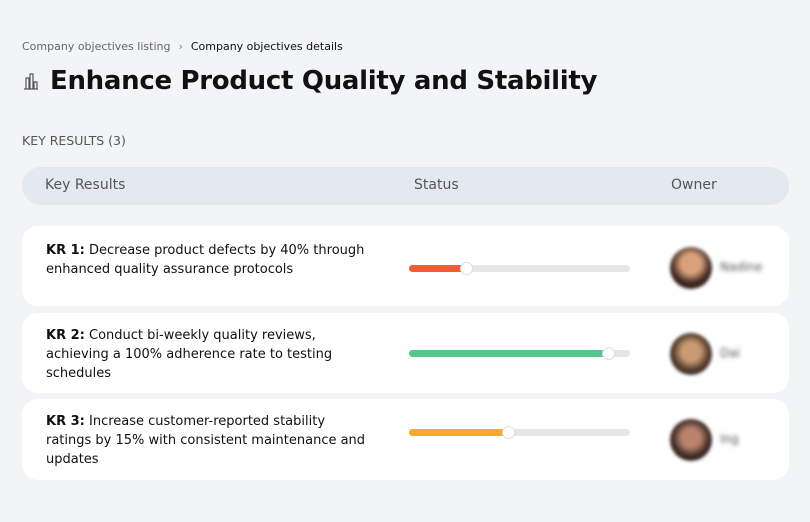 The height and width of the screenshot is (522, 810). I want to click on owner-name: Nadine, so click(741, 267).